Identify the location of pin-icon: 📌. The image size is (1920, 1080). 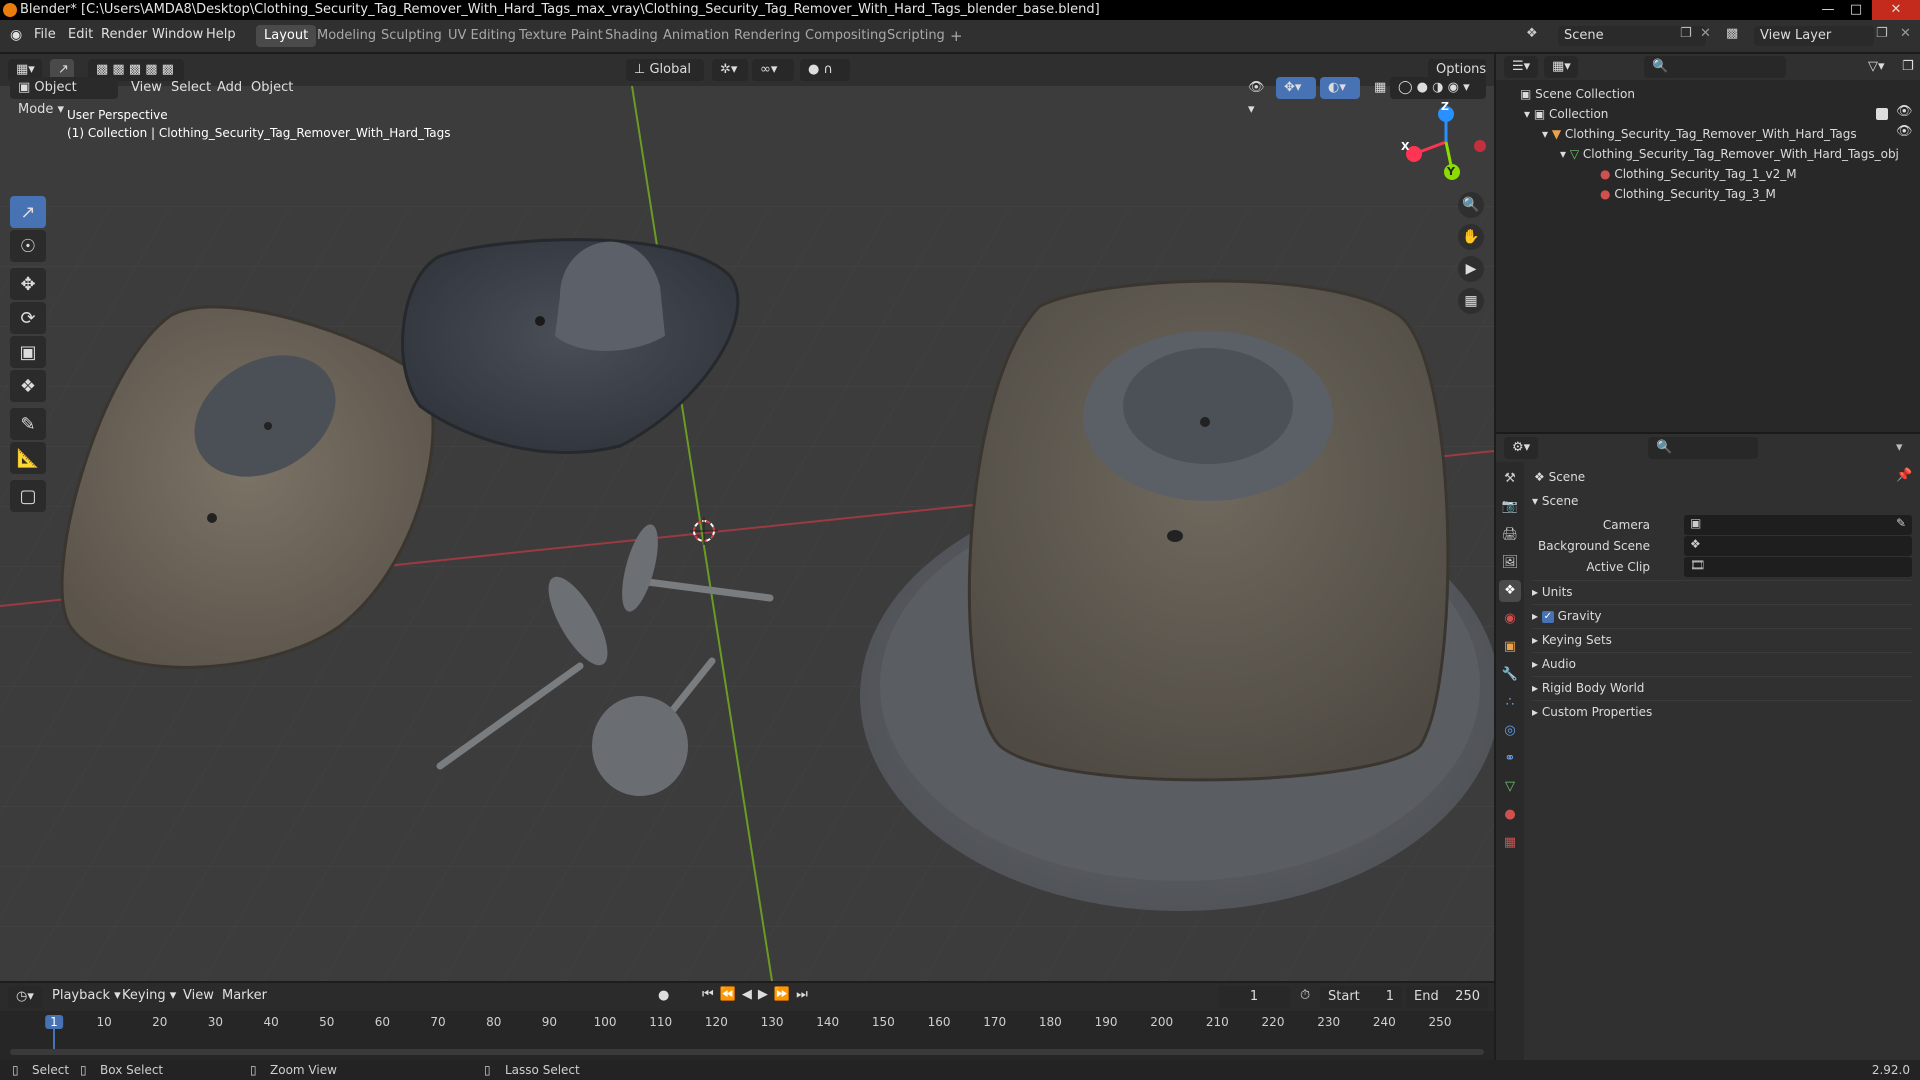
(1904, 475).